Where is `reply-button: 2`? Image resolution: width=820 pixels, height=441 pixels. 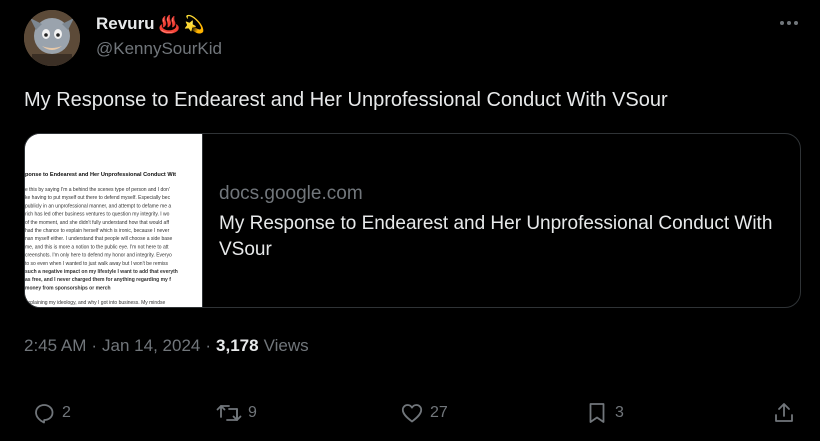
reply-button: 2 is located at coordinates (51, 413).